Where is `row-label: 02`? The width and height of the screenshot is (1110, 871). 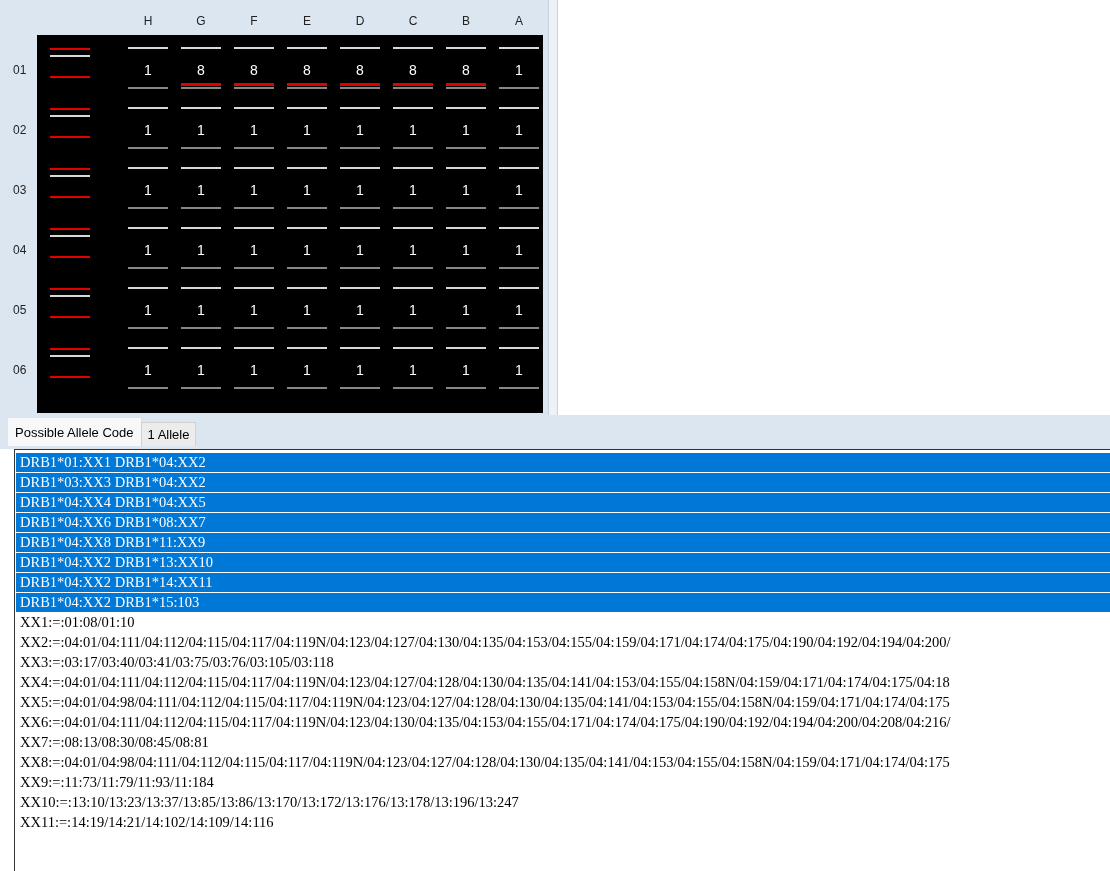 row-label: 02 is located at coordinates (20, 130).